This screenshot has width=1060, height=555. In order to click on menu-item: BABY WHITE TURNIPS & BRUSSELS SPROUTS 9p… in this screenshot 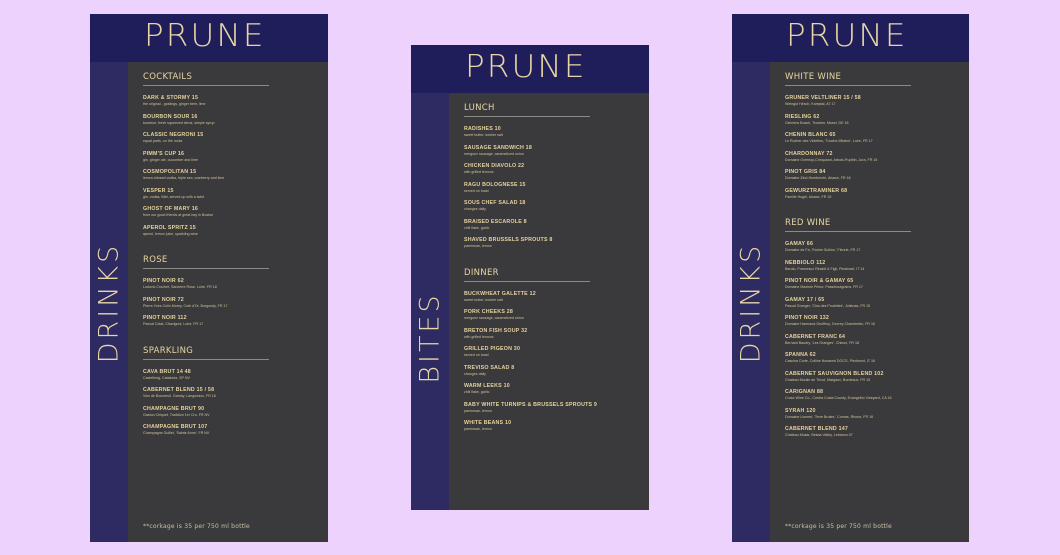, I will do `click(552, 408)`.